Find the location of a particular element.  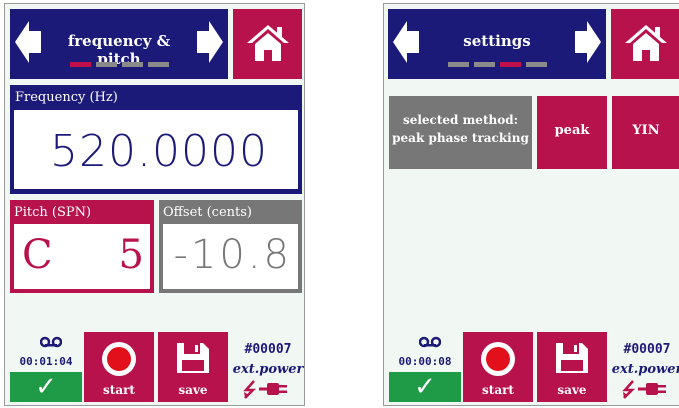

frequency-panel: Frequency (Hz) 520.0000 is located at coordinates (156, 139).